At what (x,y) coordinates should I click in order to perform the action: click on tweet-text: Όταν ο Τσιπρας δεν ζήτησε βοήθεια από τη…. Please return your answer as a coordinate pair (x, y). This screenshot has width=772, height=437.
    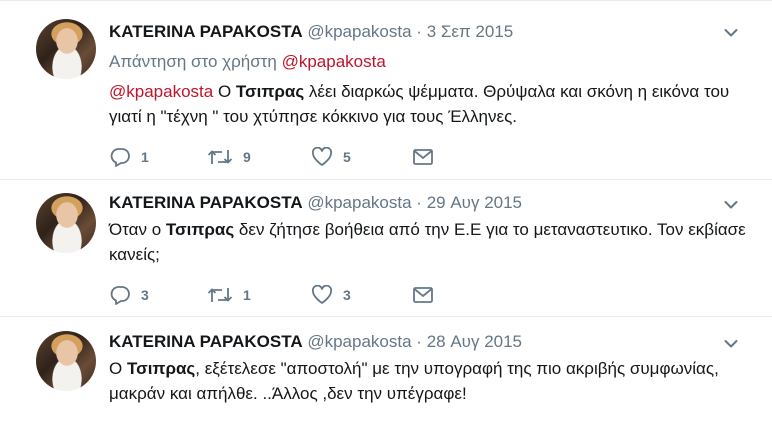
    Looking at the image, I should click on (434, 242).